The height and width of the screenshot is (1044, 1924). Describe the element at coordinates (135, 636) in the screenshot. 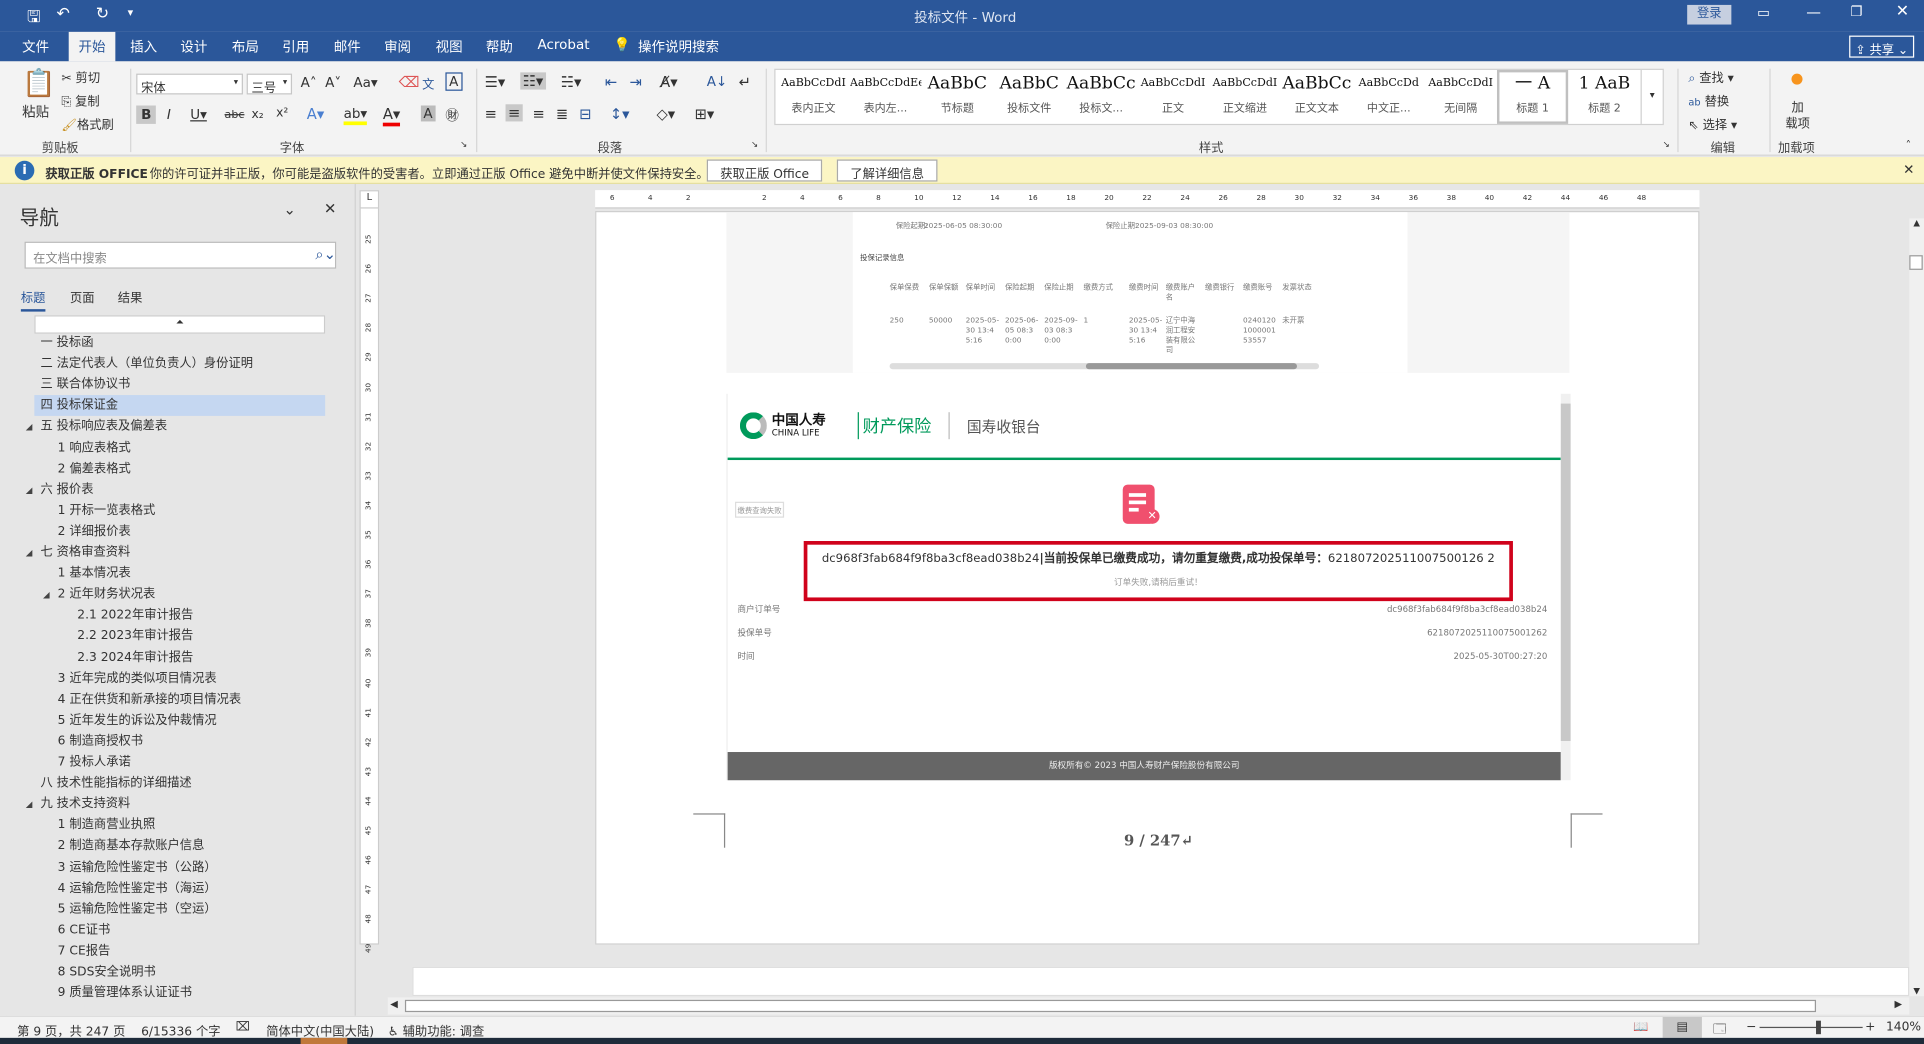

I see `nav-heading-item: 2.2 2023年审计报告` at that location.